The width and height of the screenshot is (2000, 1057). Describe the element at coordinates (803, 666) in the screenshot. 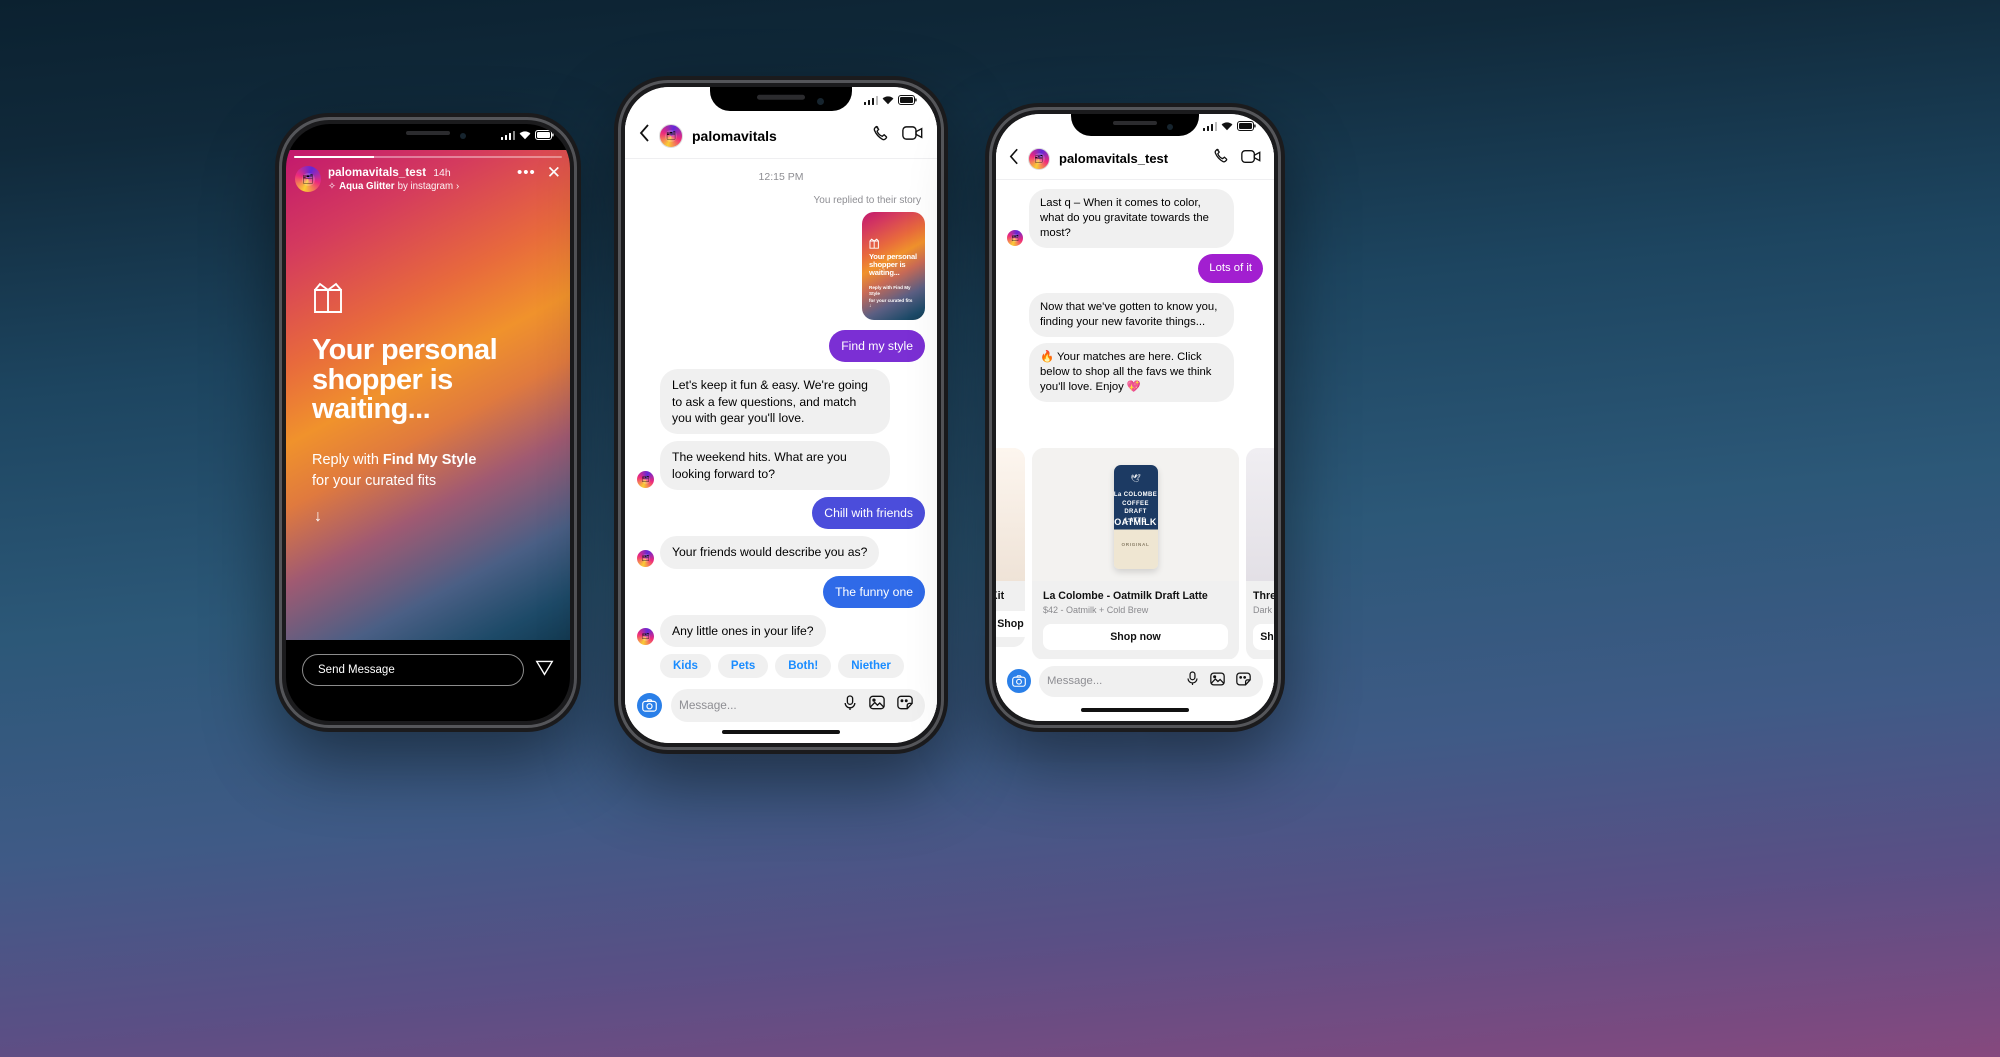

I see `quick-reply-both: Both!` at that location.